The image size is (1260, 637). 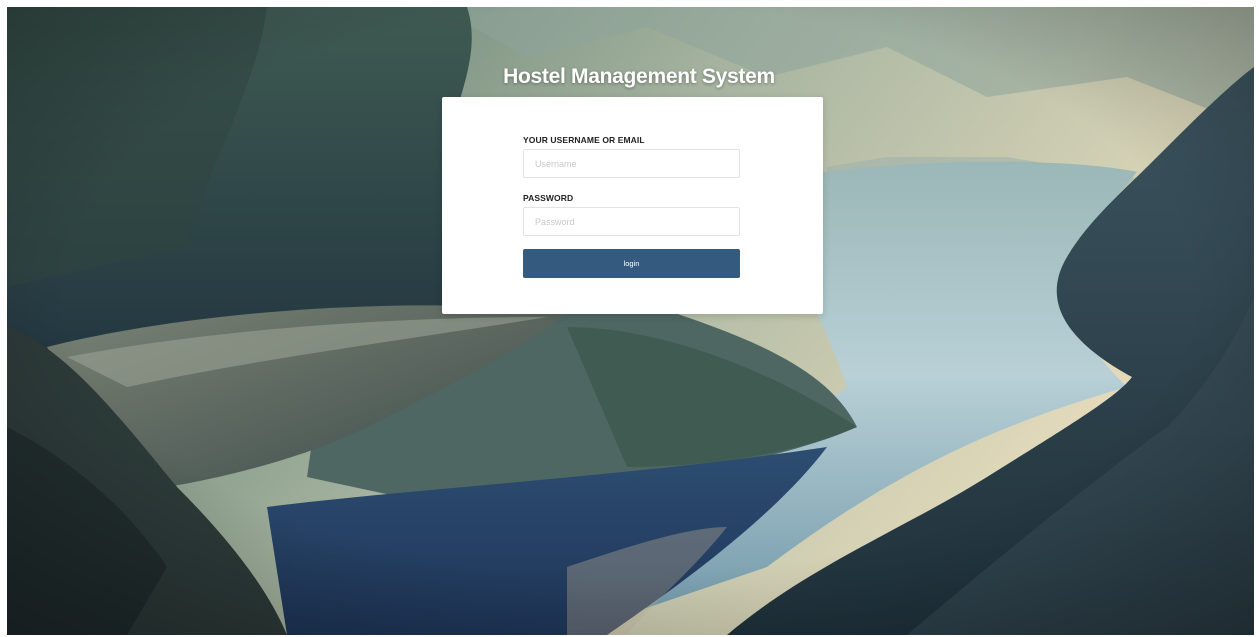 I want to click on password-input, so click(x=631, y=221).